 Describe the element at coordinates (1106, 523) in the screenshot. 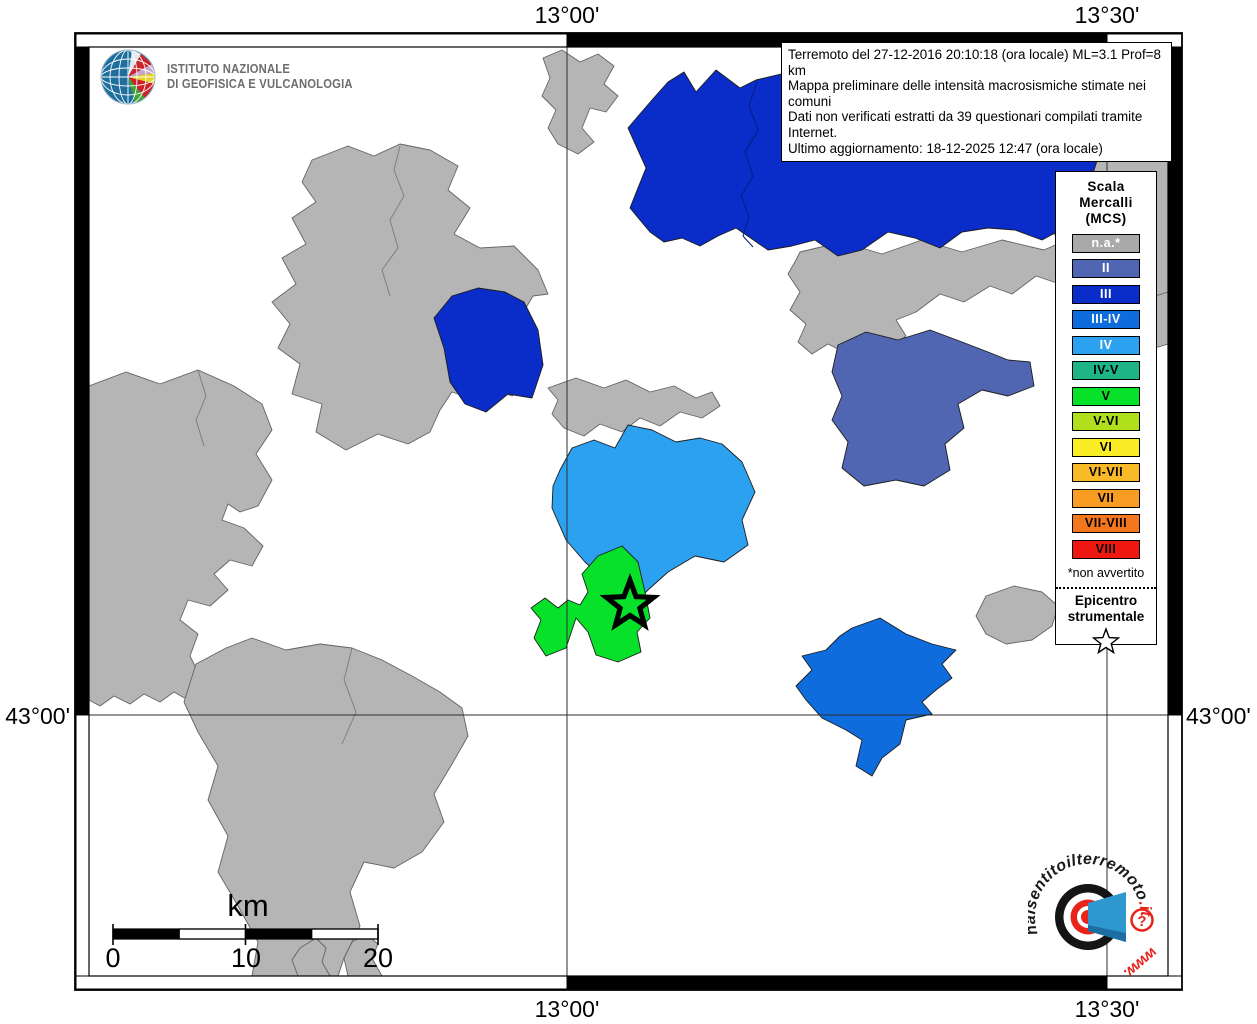

I see `legend-swatch-vii-viii: VII-VIII` at that location.